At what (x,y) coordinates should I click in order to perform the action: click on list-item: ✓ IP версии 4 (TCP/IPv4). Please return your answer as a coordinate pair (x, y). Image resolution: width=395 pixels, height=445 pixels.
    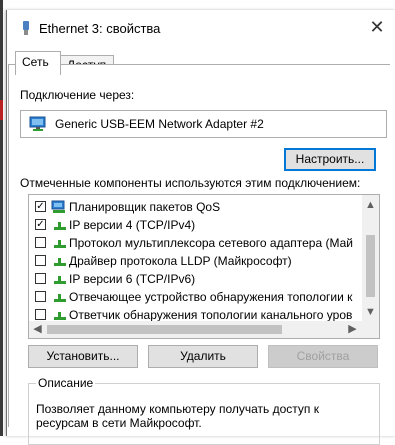
    Looking at the image, I should click on (194, 225).